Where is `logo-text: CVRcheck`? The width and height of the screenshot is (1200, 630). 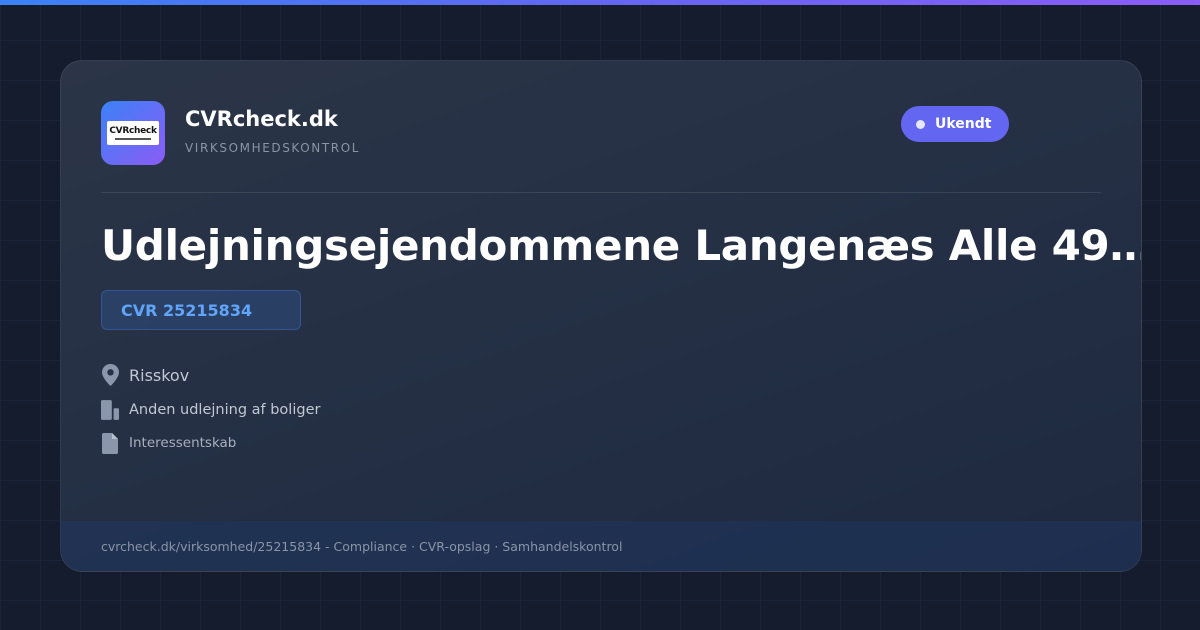 logo-text: CVRcheck is located at coordinates (133, 131).